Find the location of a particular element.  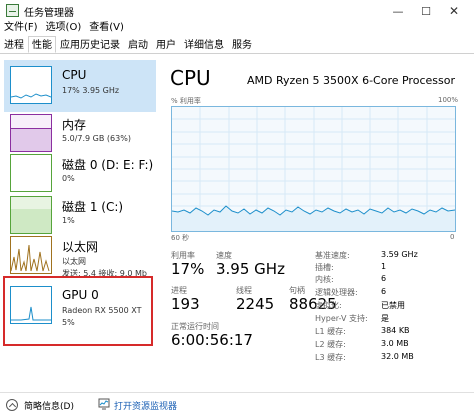

graph-label-utilization: % 利用率 is located at coordinates (186, 101).